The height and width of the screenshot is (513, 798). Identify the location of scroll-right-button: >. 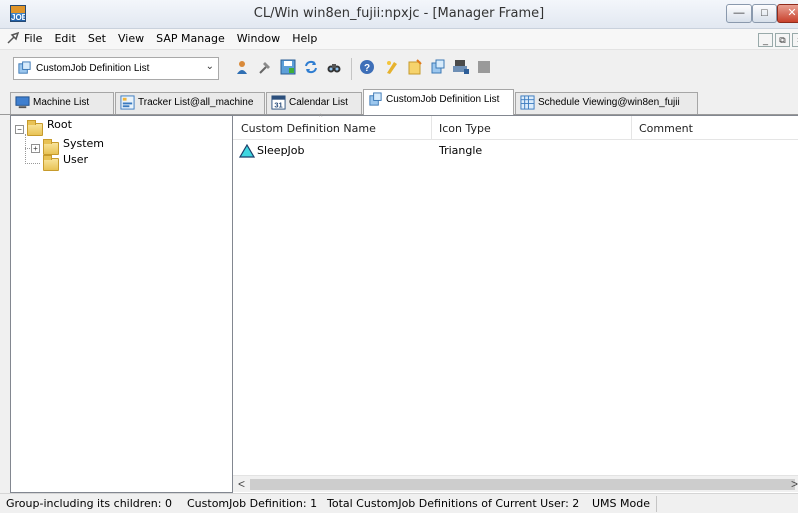
(794, 484).